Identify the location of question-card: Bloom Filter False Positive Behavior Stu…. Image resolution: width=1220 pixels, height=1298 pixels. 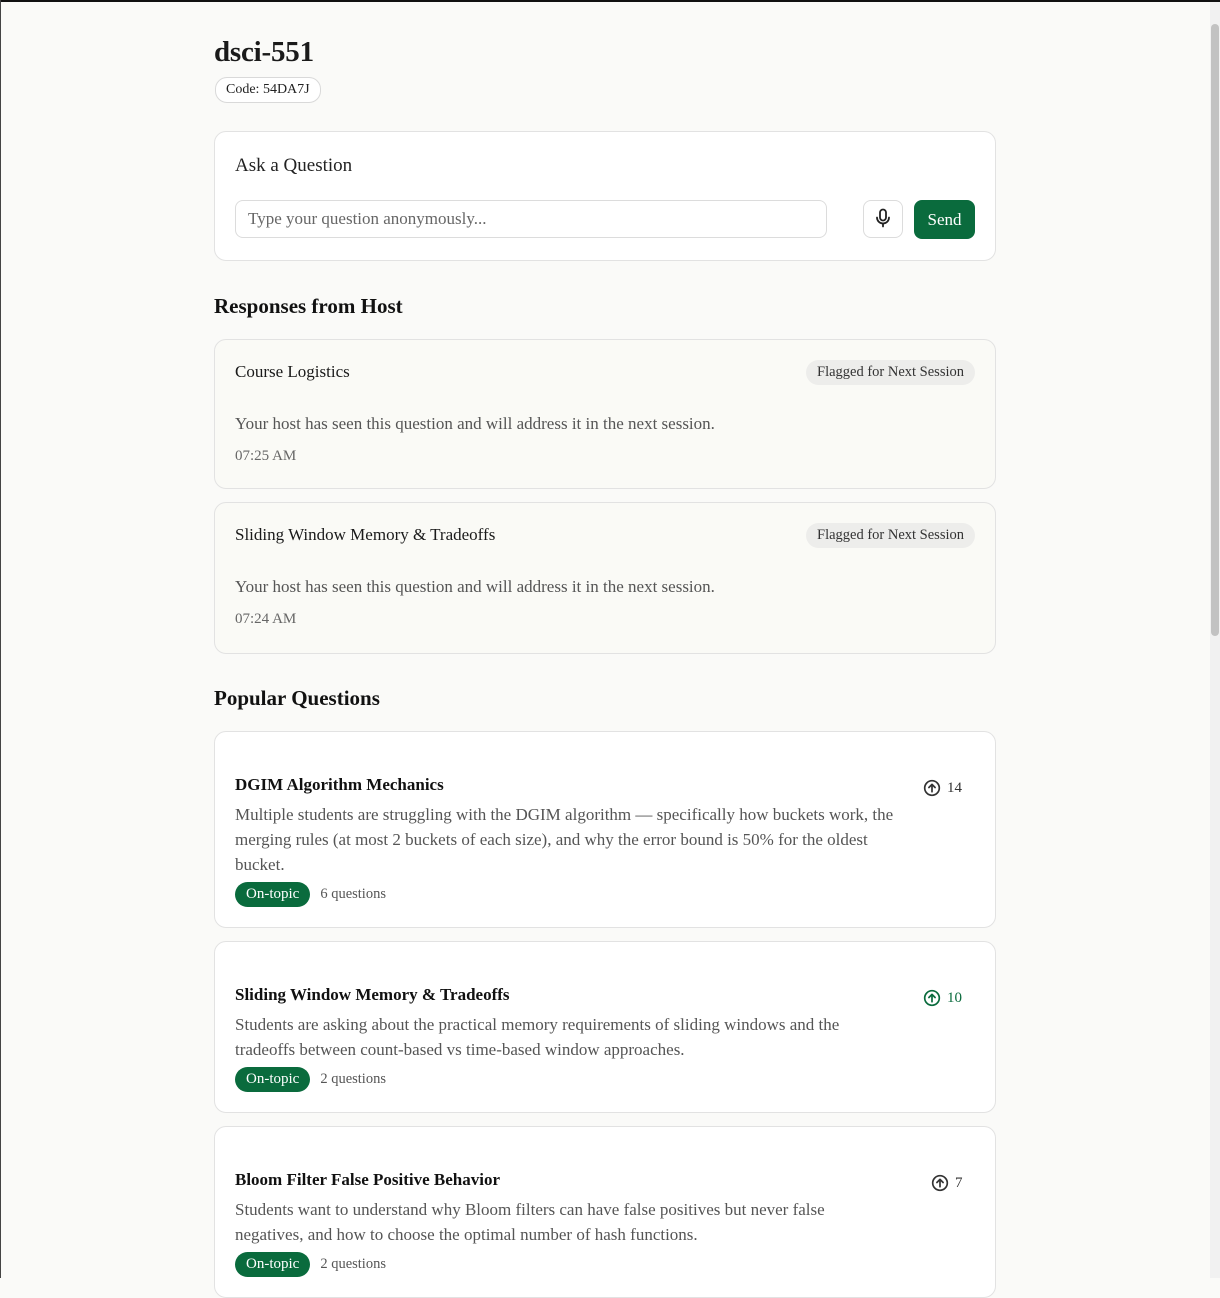
(605, 1212).